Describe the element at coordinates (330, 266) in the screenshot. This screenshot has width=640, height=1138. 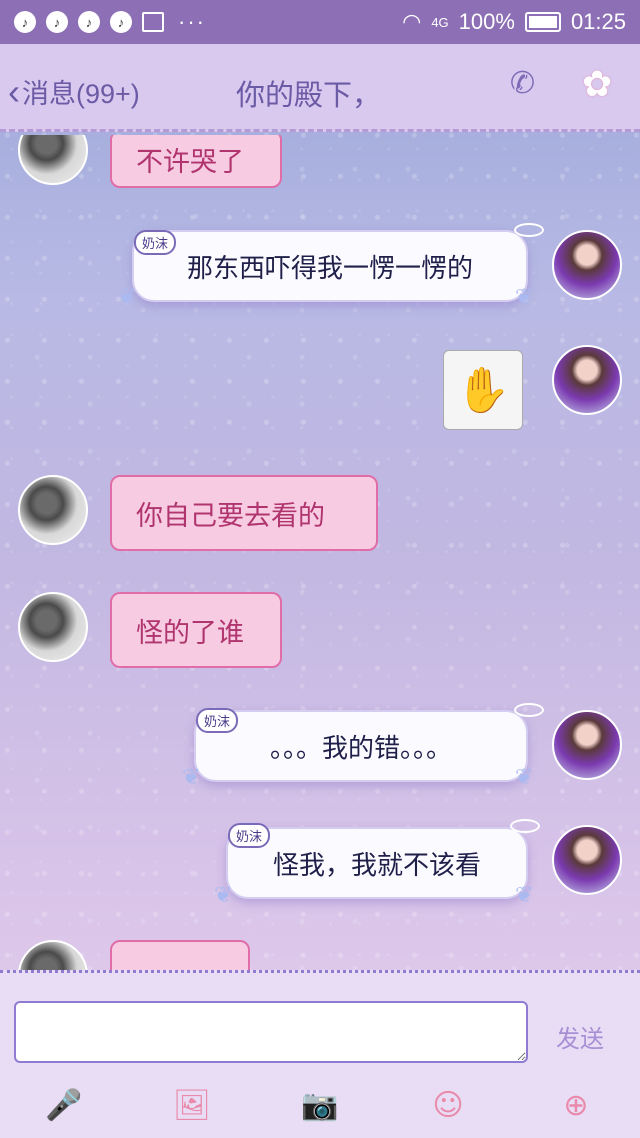
I see `message-bubble: 那东西吓得我一愣一愣的` at that location.